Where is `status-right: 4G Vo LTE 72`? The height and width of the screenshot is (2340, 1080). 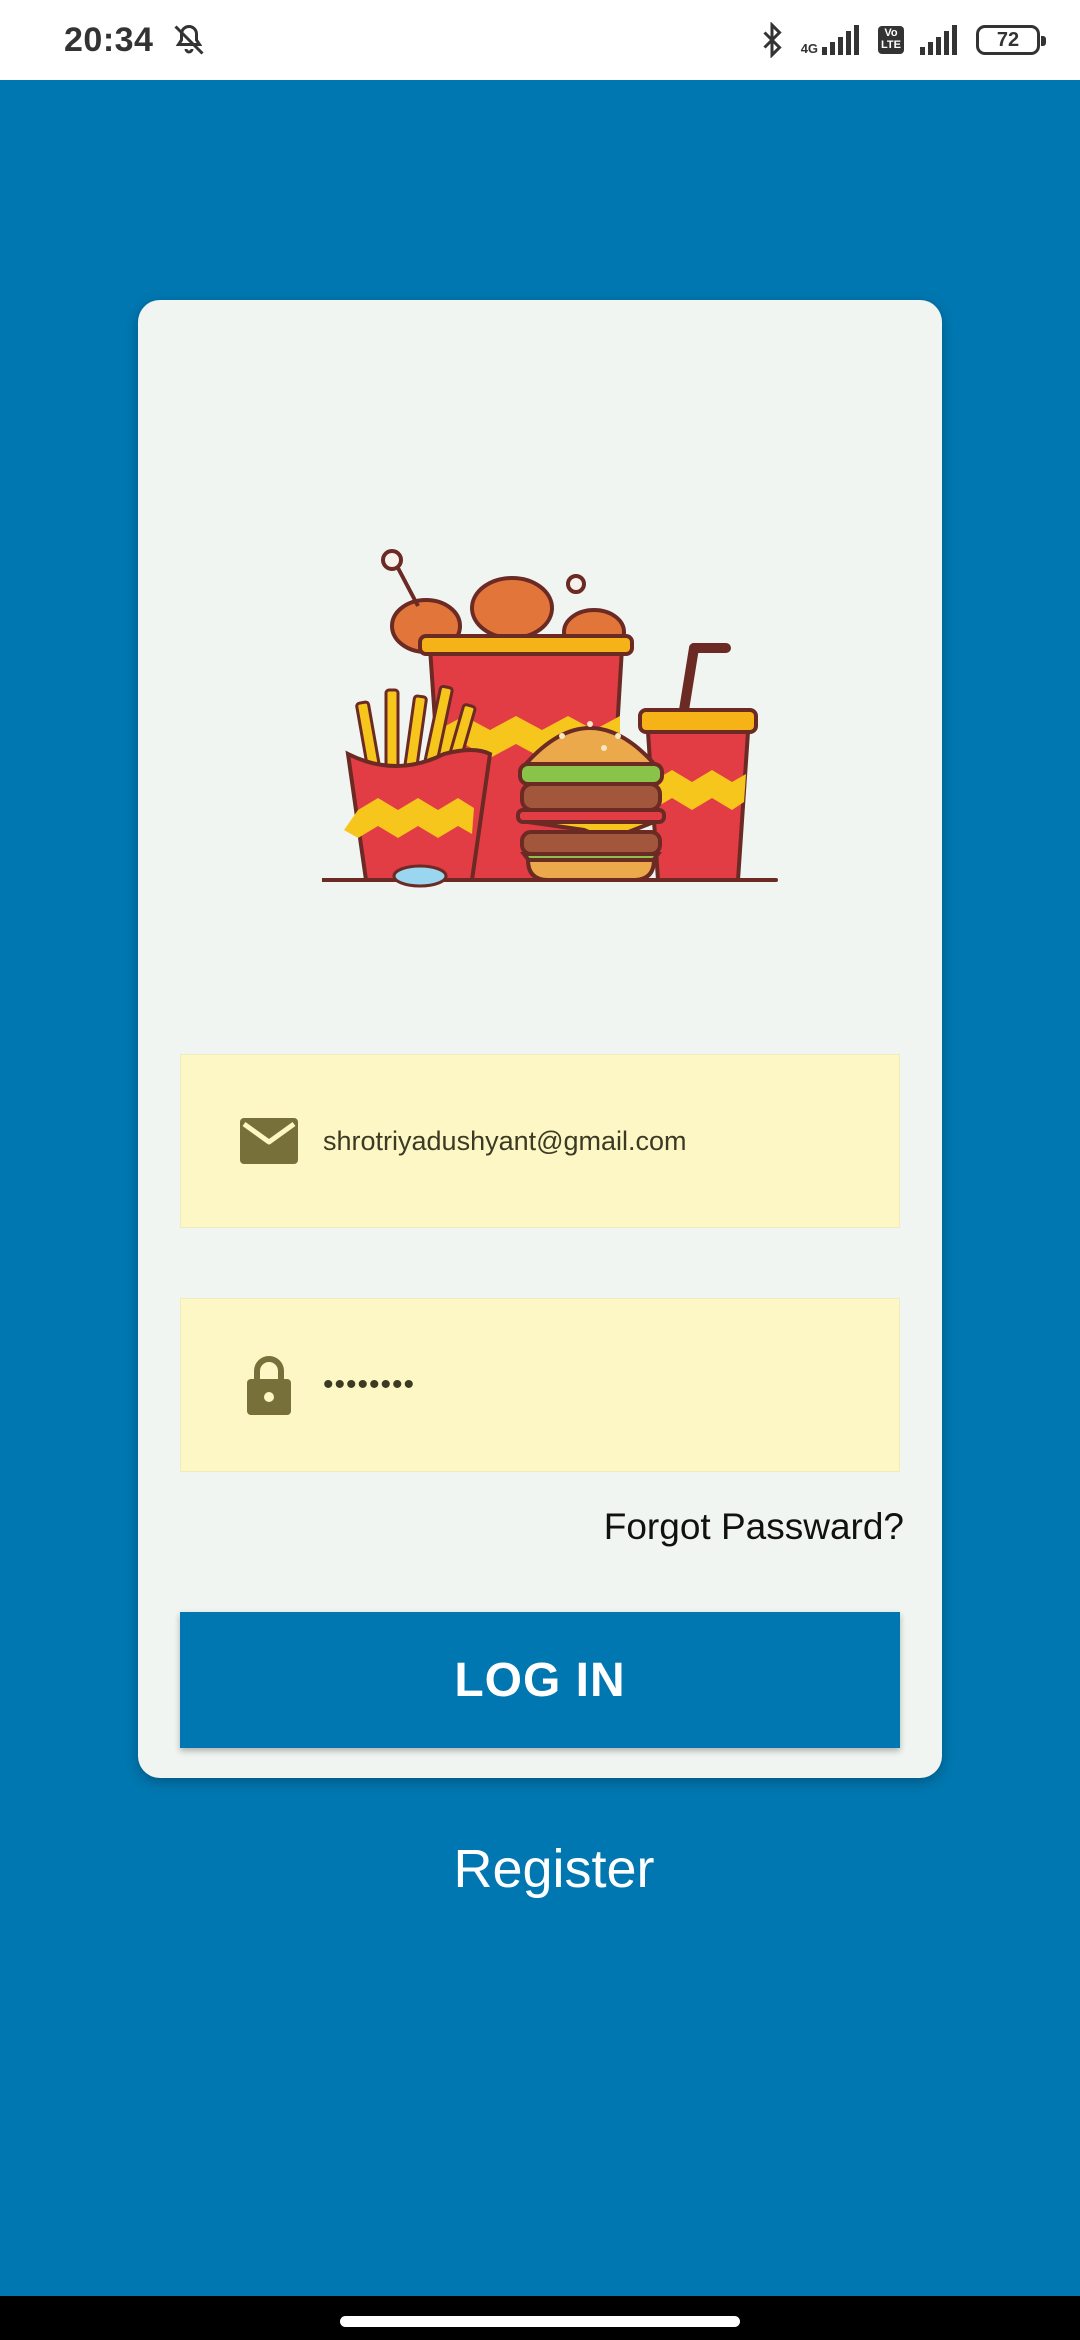 status-right: 4G Vo LTE 72 is located at coordinates (902, 40).